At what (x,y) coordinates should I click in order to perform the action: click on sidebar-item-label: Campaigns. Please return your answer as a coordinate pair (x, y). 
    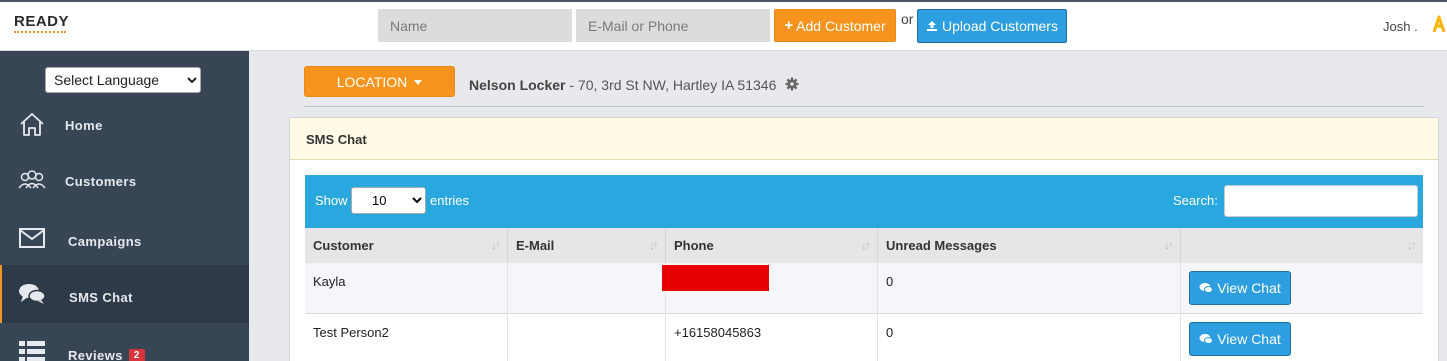
    Looking at the image, I should click on (105, 241).